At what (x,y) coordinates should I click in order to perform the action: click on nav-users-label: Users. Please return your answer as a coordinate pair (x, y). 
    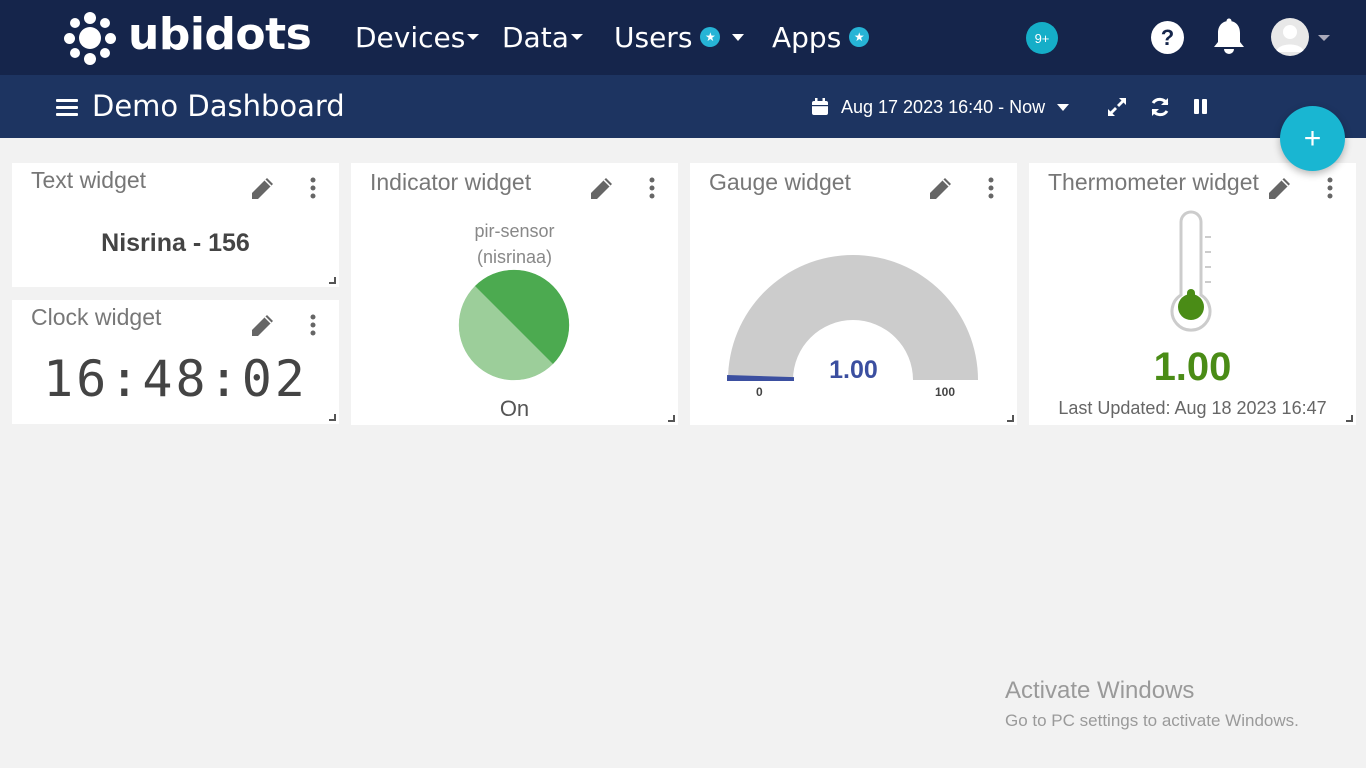
    Looking at the image, I should click on (653, 37).